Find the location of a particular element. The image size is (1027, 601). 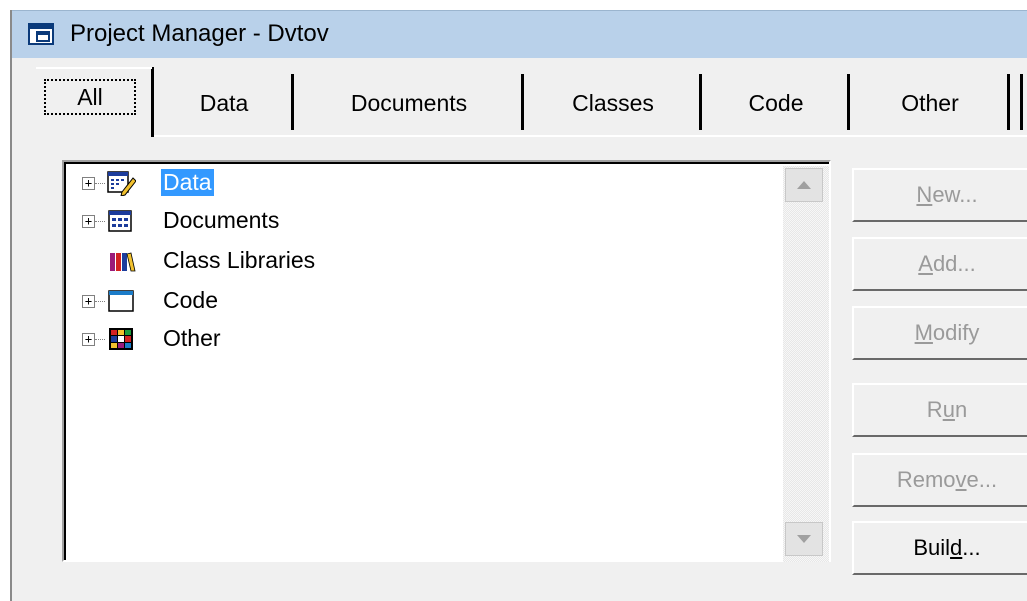

tab-code-label: Code is located at coordinates (776, 102).